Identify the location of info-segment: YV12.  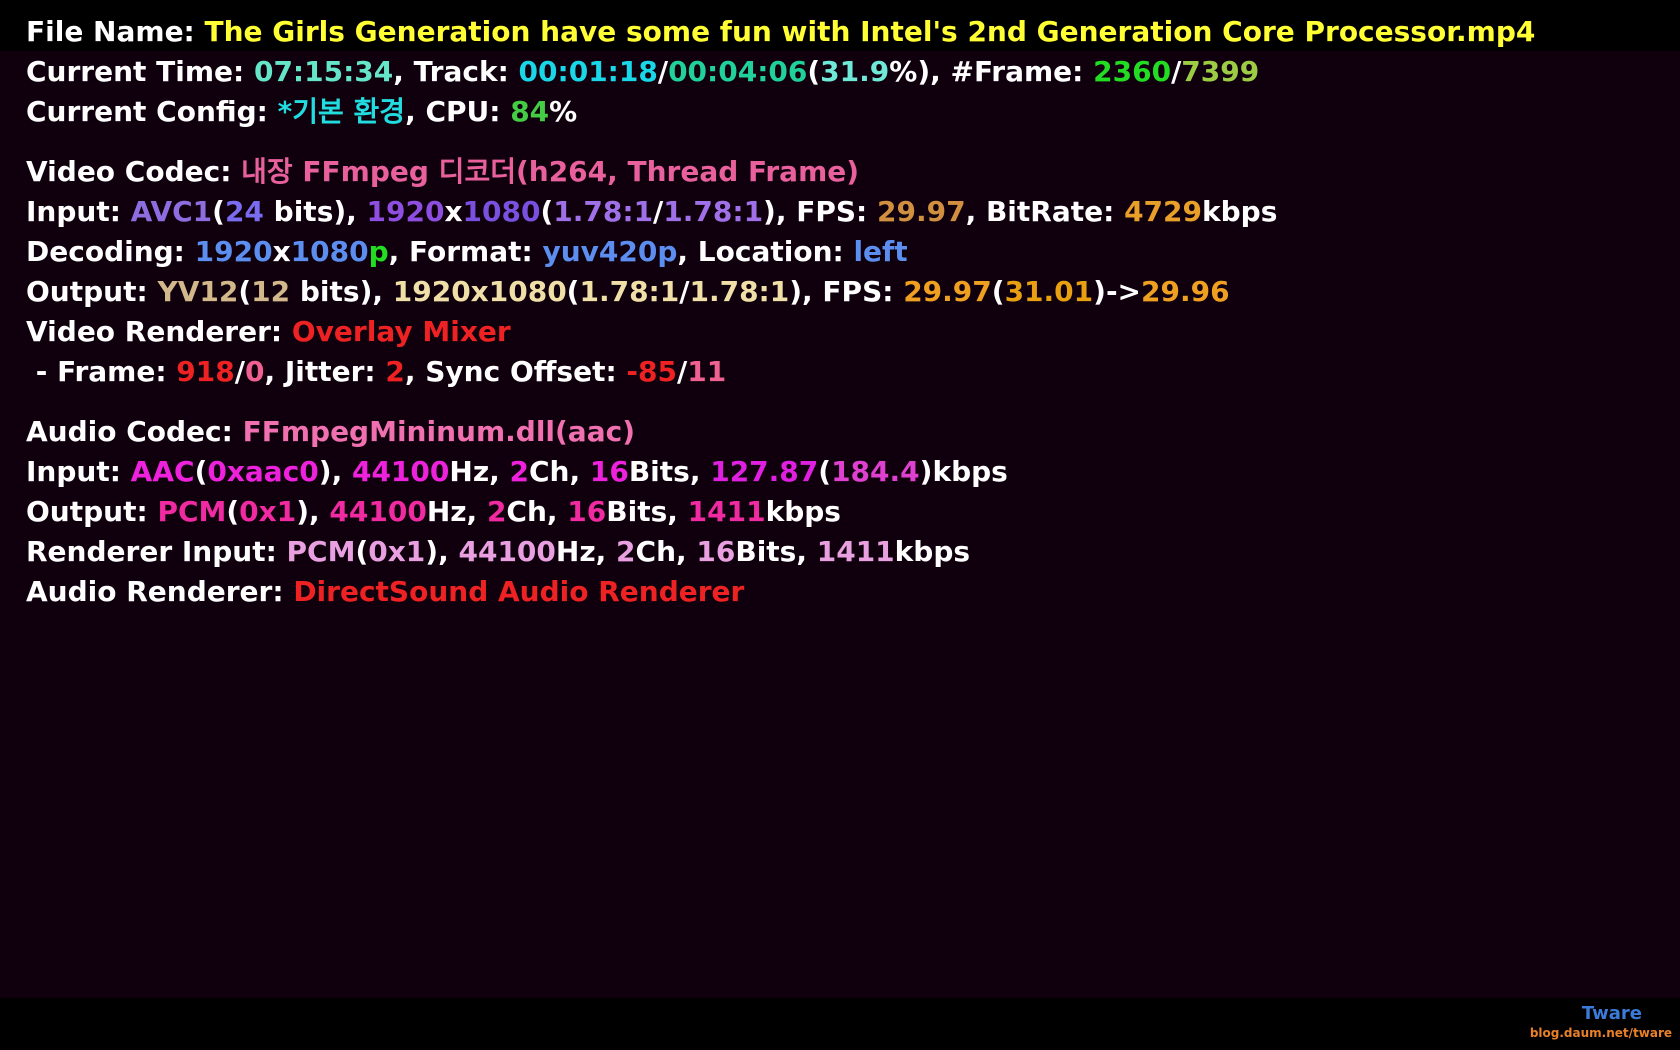
(198, 291).